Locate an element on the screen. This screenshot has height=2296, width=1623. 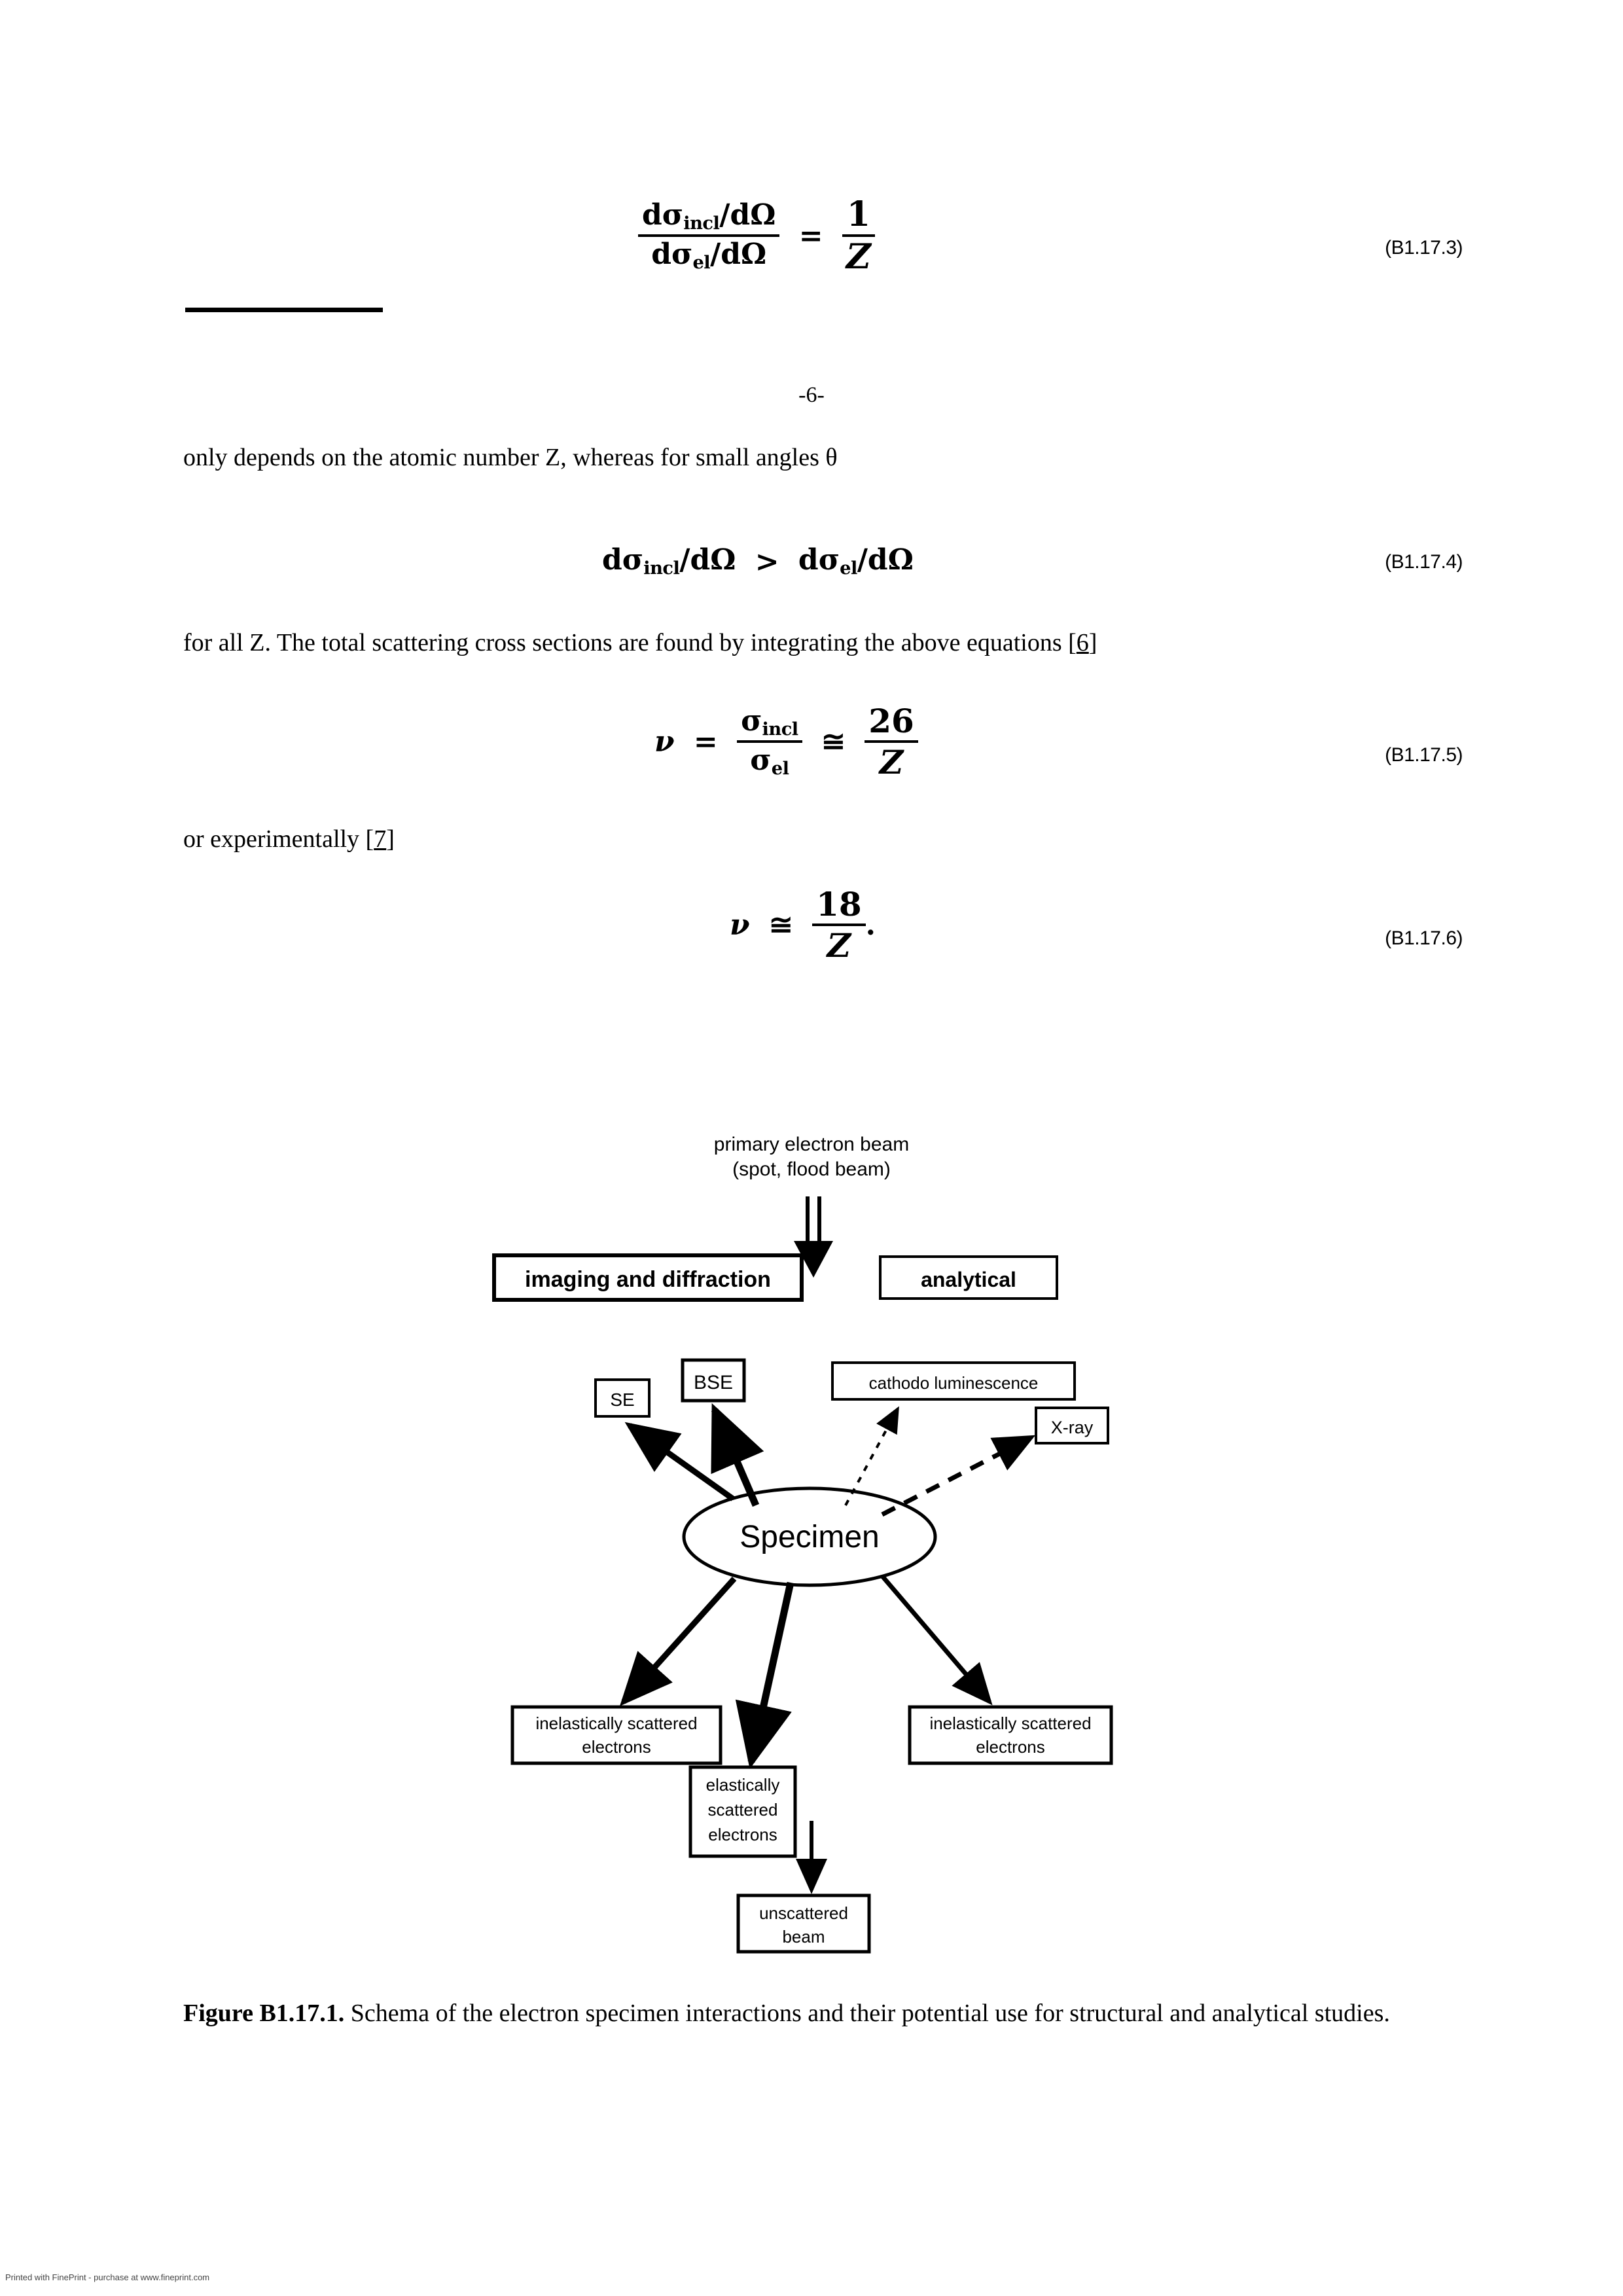
svg-text: elastically is located at coordinates (743, 1785).